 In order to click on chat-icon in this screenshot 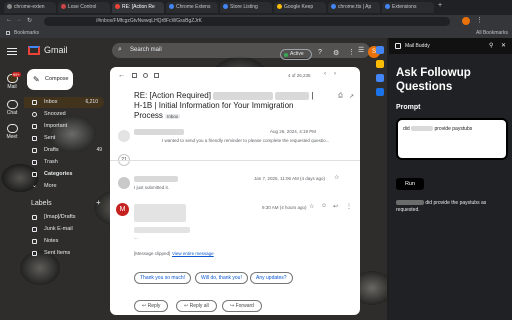, I will do `click(12, 104)`.